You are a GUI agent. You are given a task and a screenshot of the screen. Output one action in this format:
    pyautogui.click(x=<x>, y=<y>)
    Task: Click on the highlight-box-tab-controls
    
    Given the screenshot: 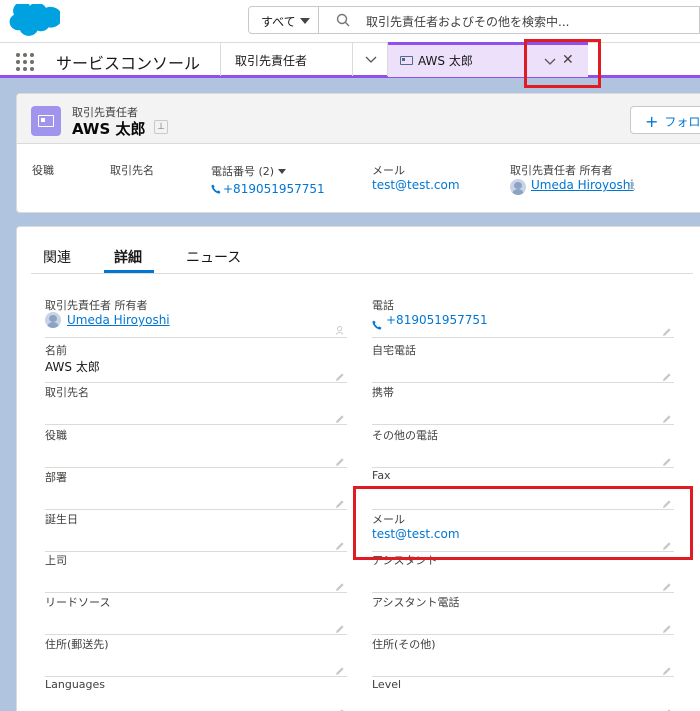 What is the action you would take?
    pyautogui.click(x=562, y=63)
    